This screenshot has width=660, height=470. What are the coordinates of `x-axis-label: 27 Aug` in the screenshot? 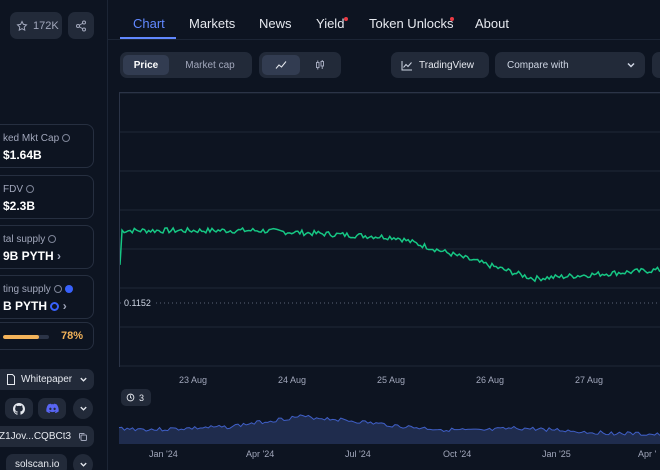 It's located at (589, 380).